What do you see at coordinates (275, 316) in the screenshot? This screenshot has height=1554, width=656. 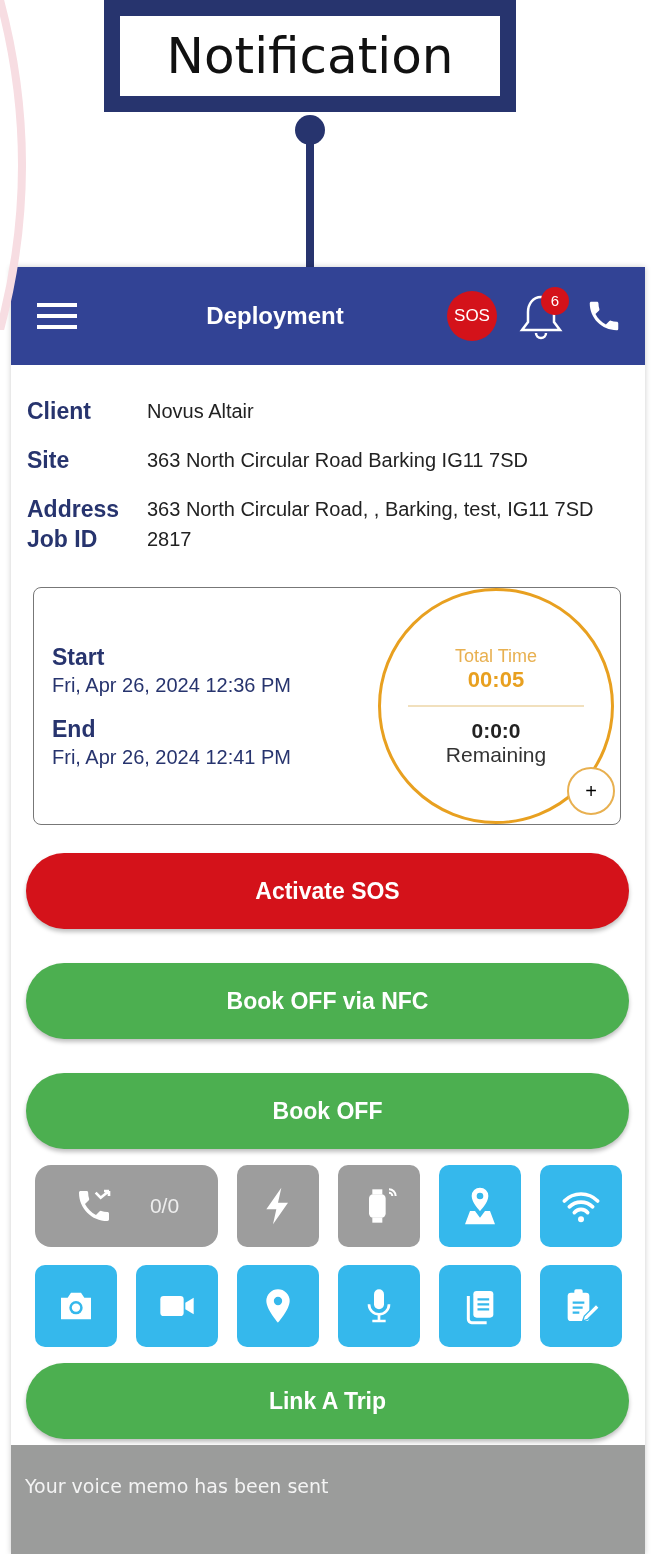 I see `screen-title: Deployment` at bounding box center [275, 316].